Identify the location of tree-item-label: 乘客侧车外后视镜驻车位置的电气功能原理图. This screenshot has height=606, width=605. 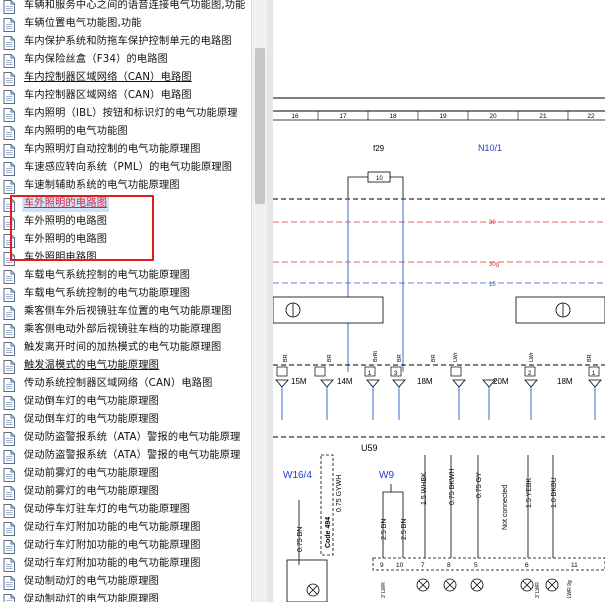
(128, 311).